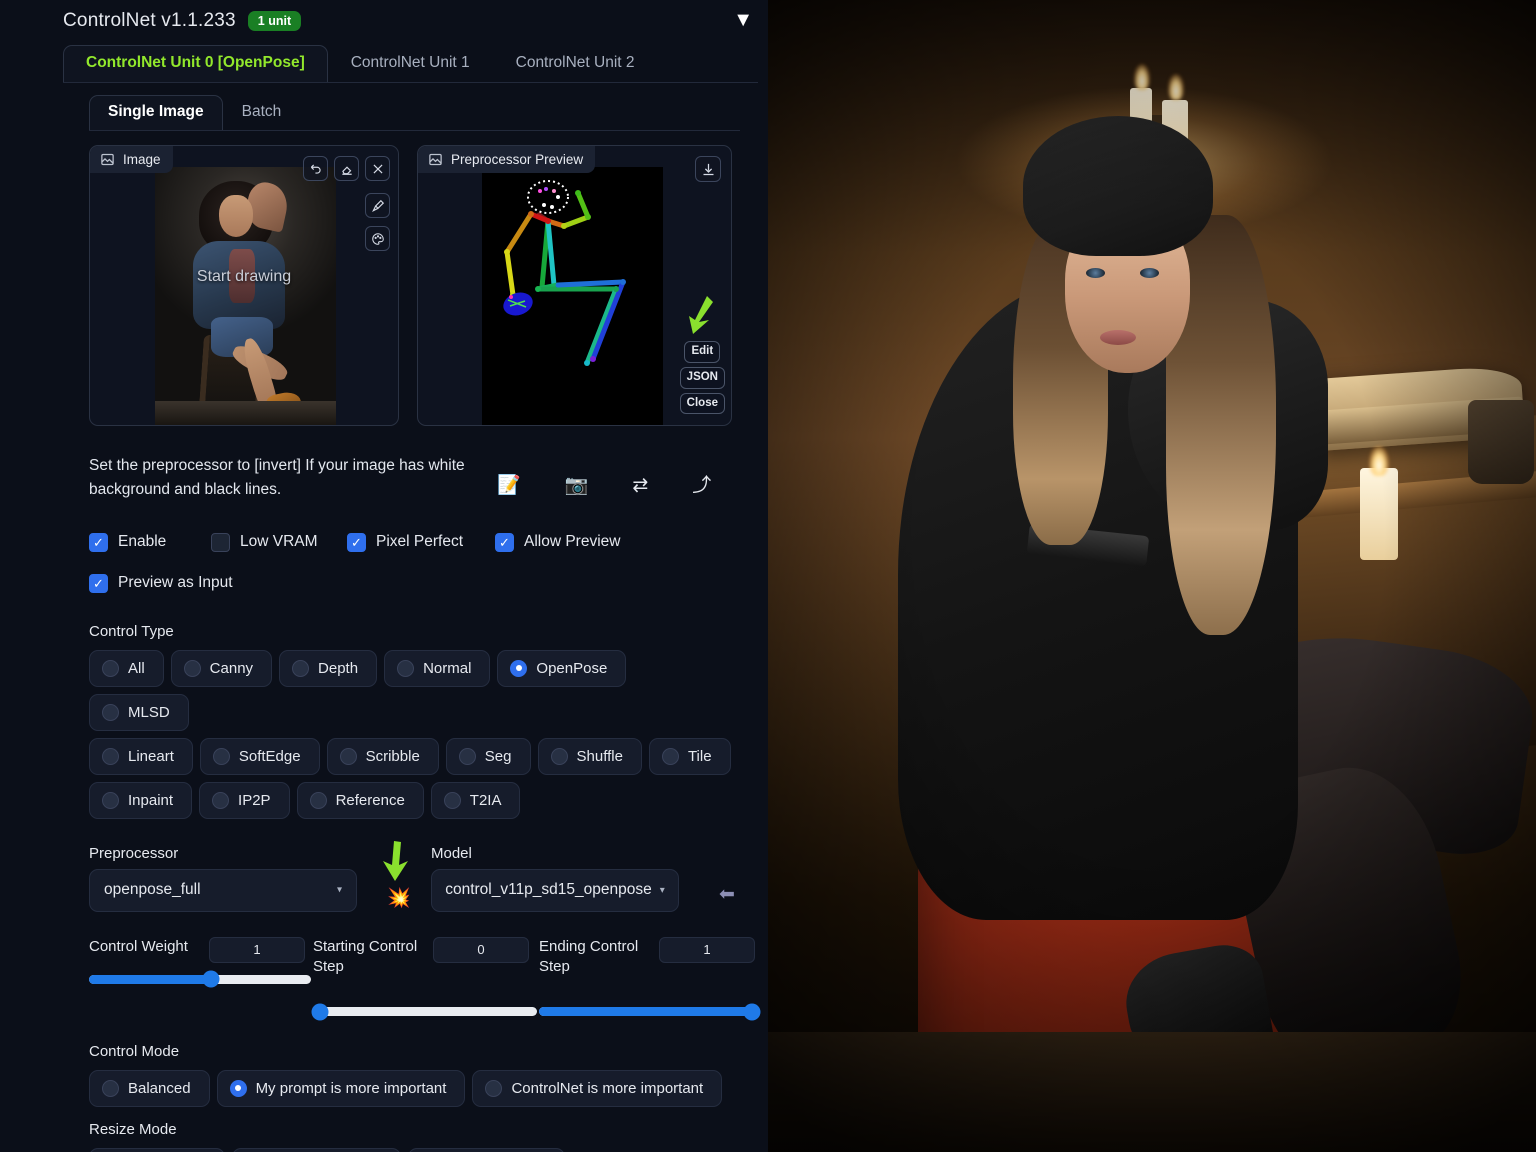 The width and height of the screenshot is (1536, 1152). What do you see at coordinates (221, 756) in the screenshot?
I see `radio-softedge` at bounding box center [221, 756].